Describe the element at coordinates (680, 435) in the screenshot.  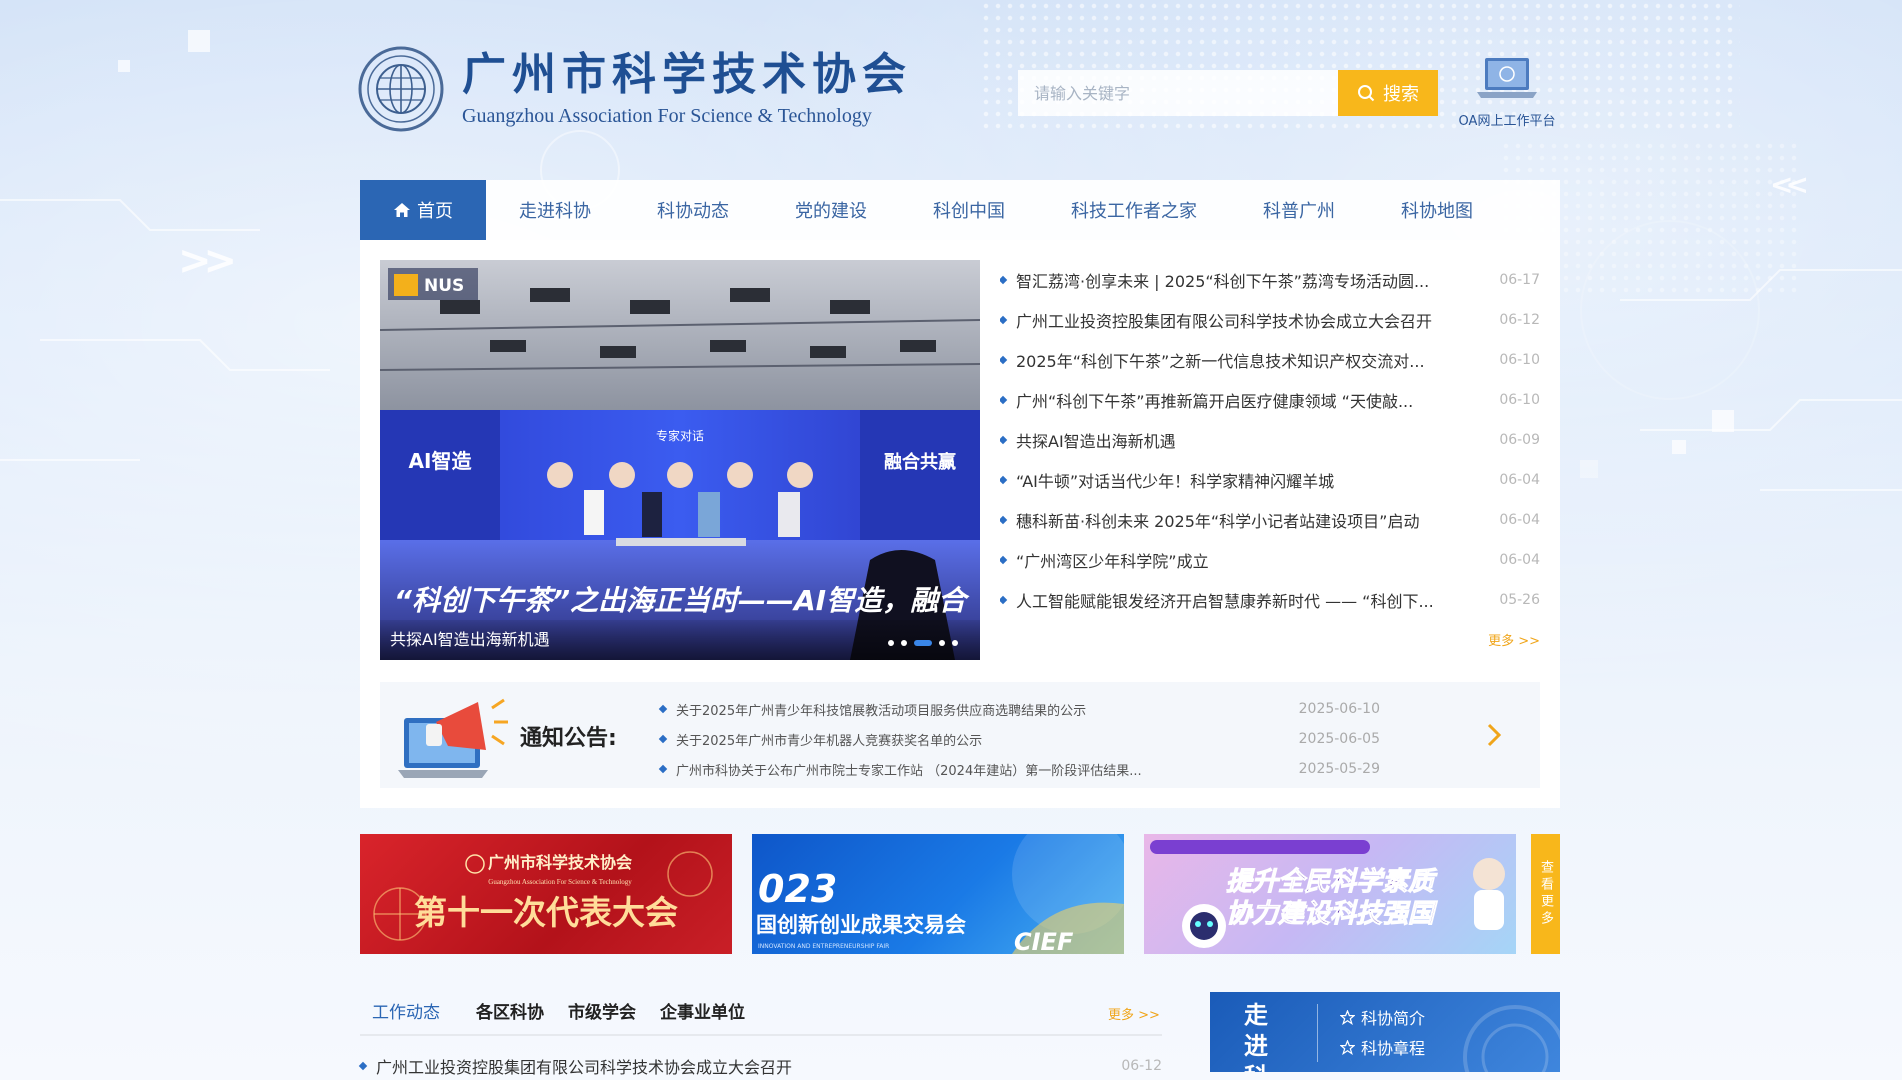
I see `slide-stage-center-text: 专家对话` at that location.